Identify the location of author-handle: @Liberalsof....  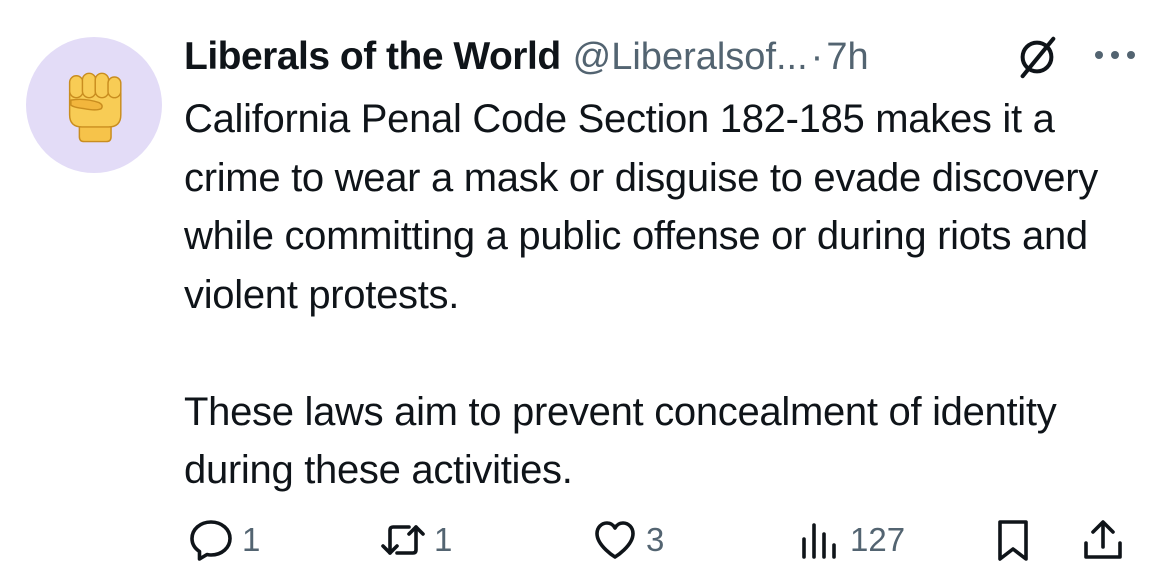
(690, 57).